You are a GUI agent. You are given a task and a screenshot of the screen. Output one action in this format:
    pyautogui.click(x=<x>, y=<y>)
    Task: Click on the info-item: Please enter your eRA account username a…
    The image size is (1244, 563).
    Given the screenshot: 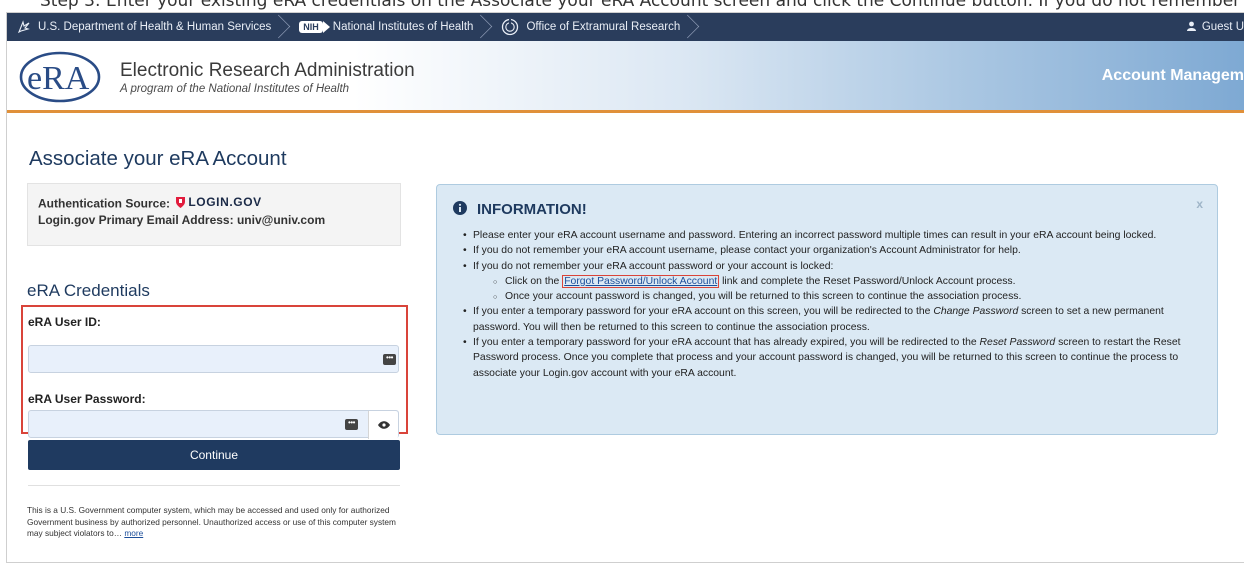 What is the action you would take?
    pyautogui.click(x=833, y=236)
    